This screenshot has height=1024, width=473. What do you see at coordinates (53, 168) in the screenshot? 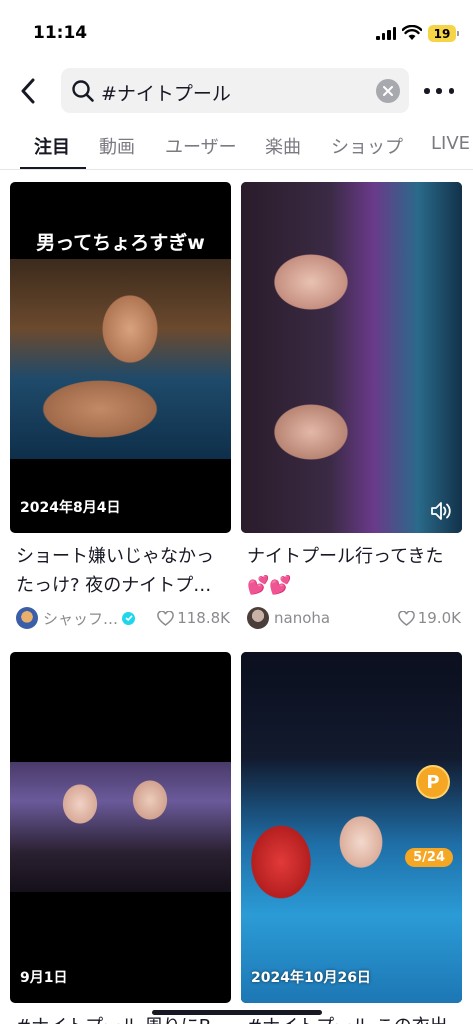
I see `active-tab-indicator` at bounding box center [53, 168].